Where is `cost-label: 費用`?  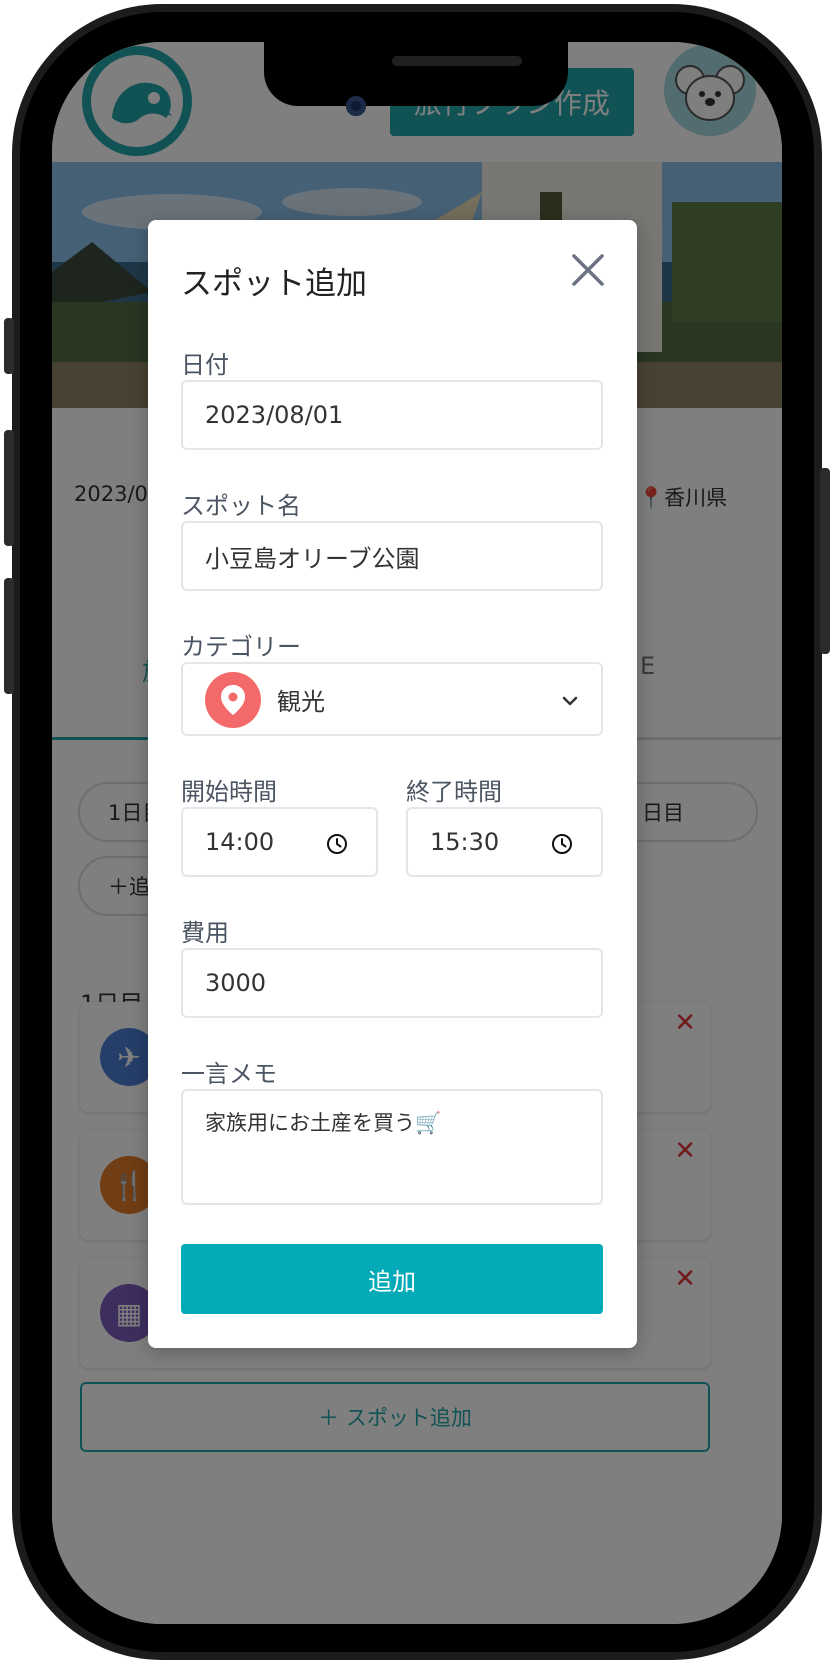
cost-label: 費用 is located at coordinates (205, 933).